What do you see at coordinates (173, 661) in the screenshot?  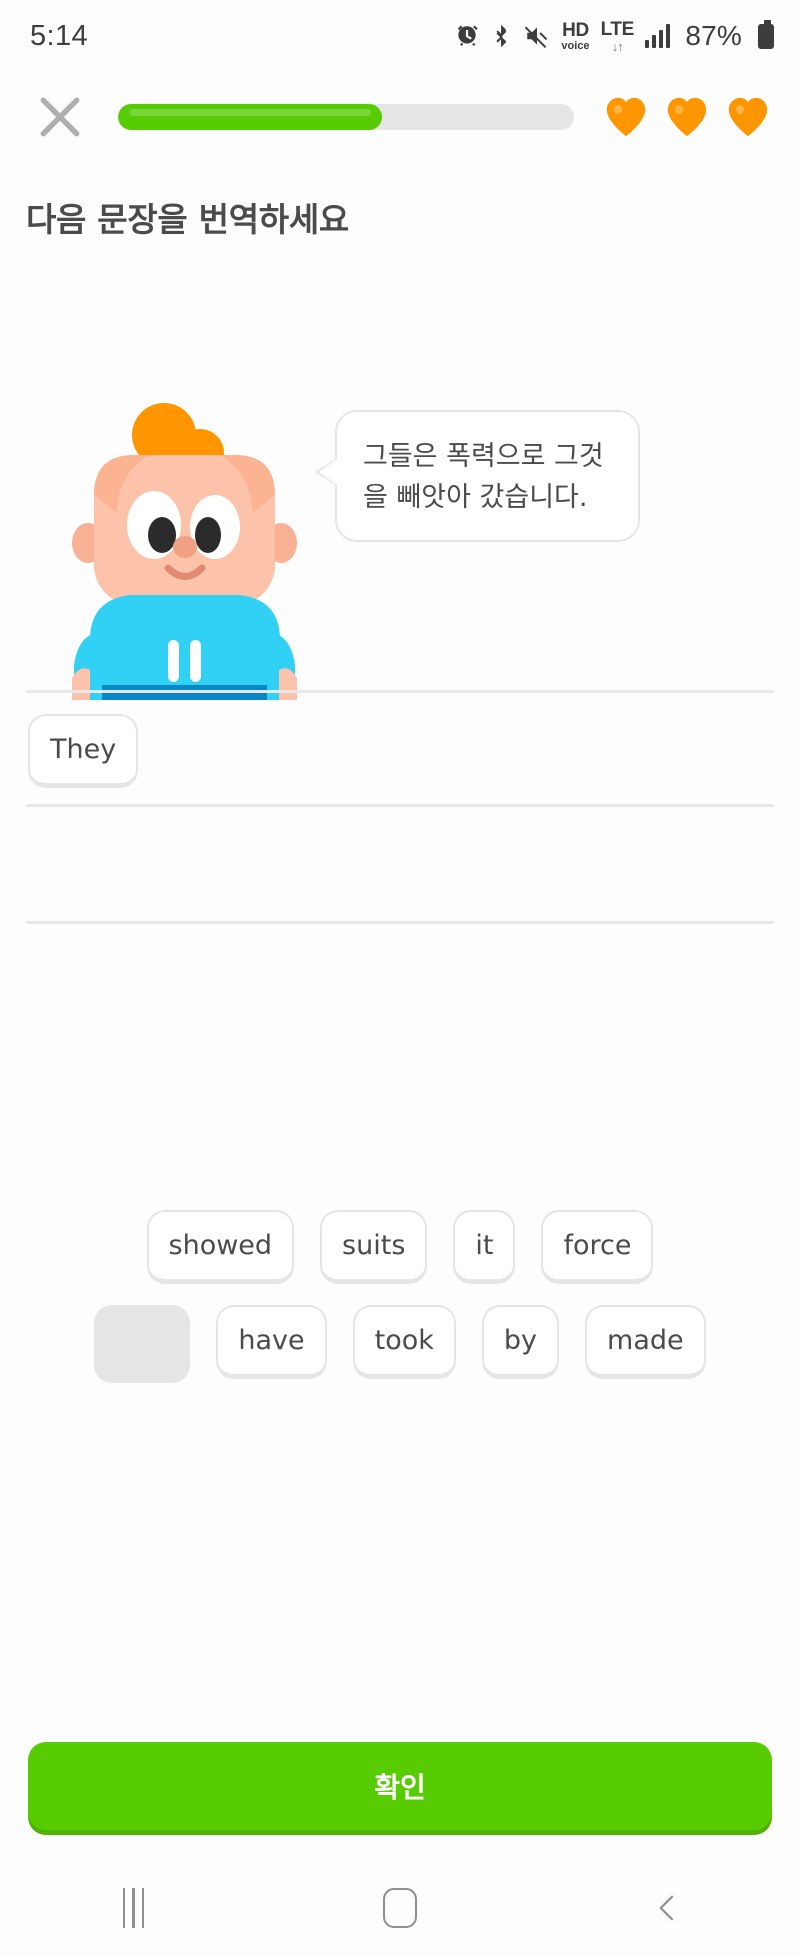 I see `drawstring-icon` at bounding box center [173, 661].